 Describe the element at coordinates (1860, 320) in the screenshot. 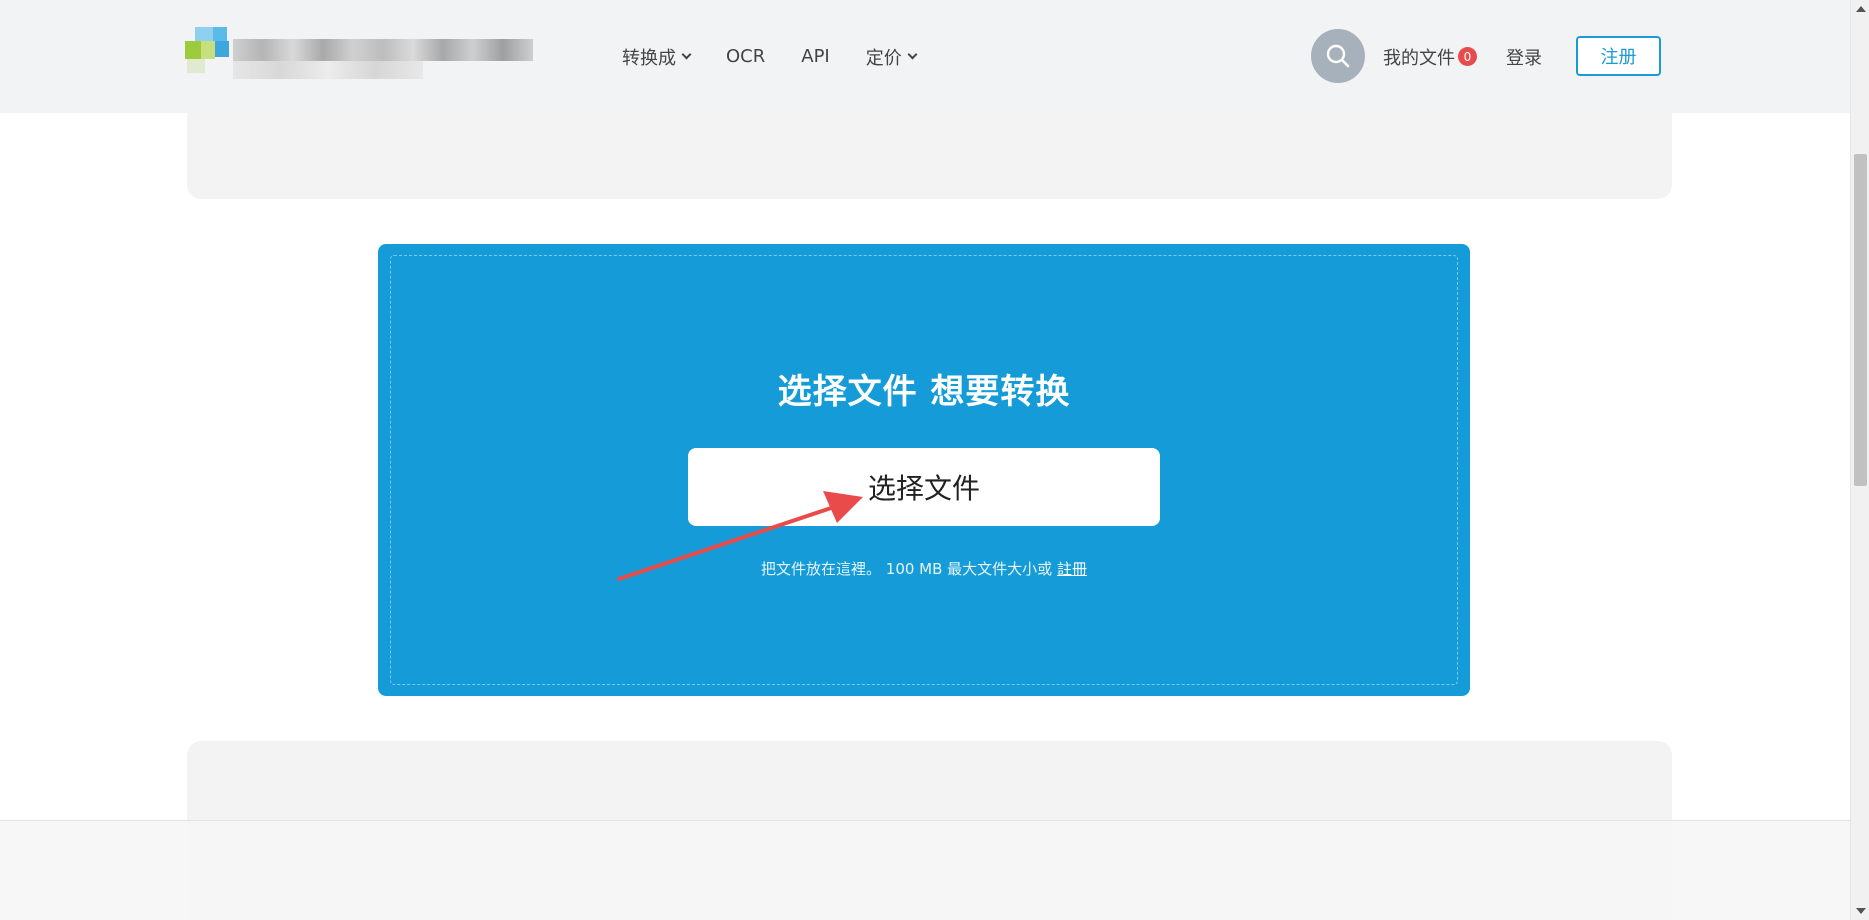

I see `scrollbar-thumb` at that location.